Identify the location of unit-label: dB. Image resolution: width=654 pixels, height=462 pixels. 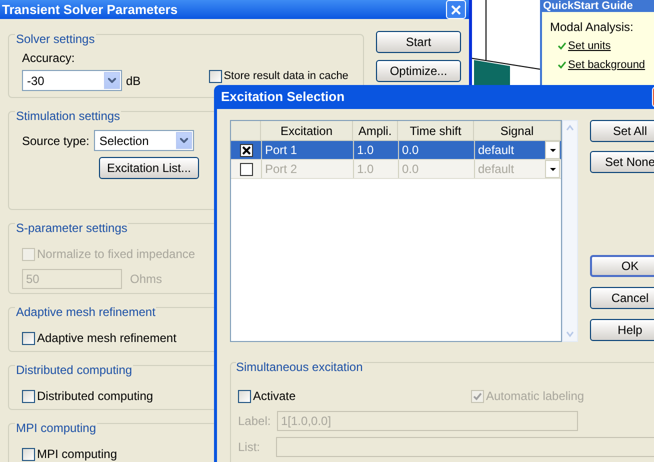
(133, 81).